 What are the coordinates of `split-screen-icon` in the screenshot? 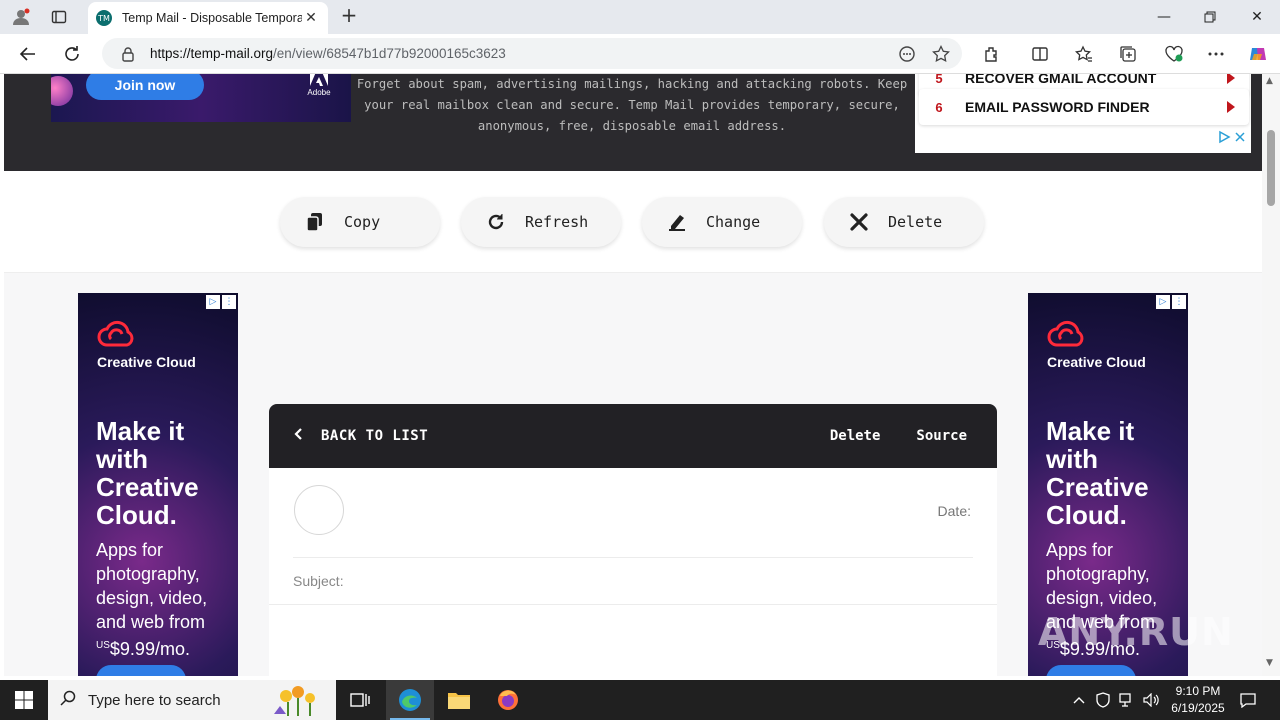 It's located at (1040, 54).